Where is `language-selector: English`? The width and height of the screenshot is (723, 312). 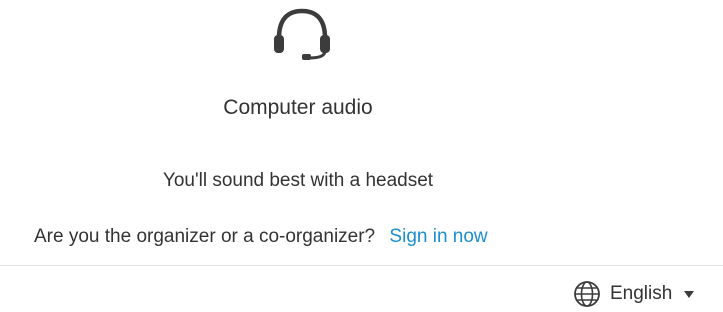 language-selector: English is located at coordinates (633, 294).